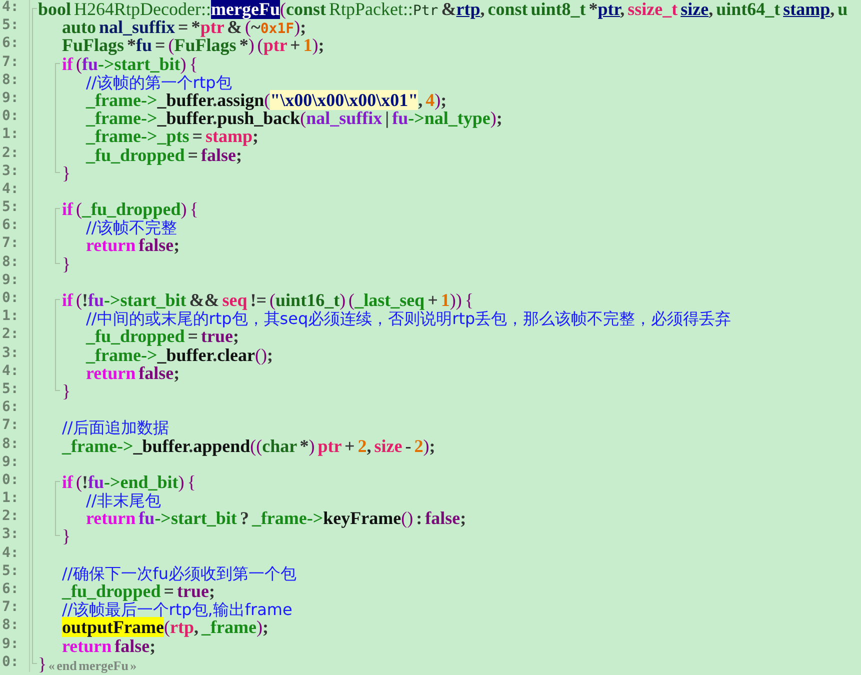  What do you see at coordinates (276, 519) in the screenshot?
I see `code-line: return fu->start_bit ? _frame->keyFrame() : false;` at bounding box center [276, 519].